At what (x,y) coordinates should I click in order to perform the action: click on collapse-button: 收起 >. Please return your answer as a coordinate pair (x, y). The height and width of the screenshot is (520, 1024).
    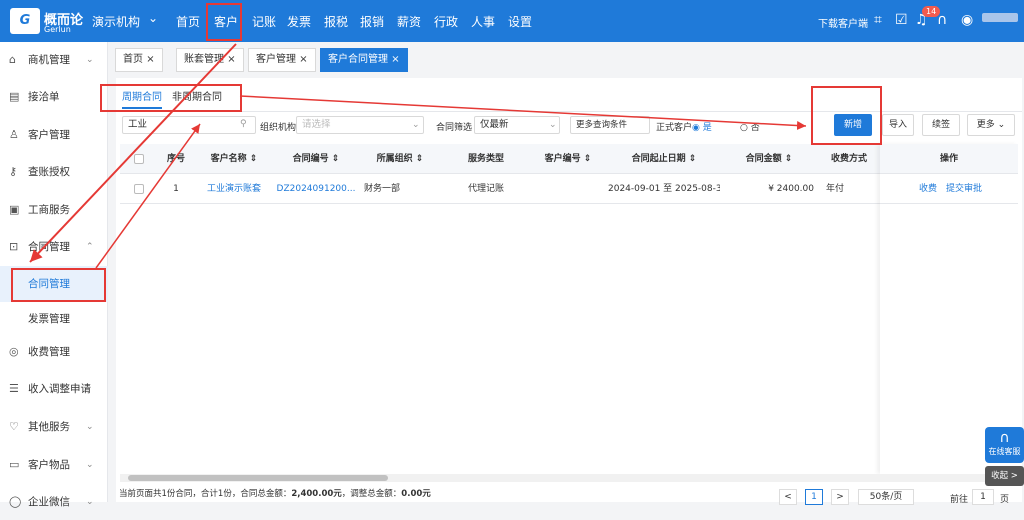
    Looking at the image, I should click on (1004, 476).